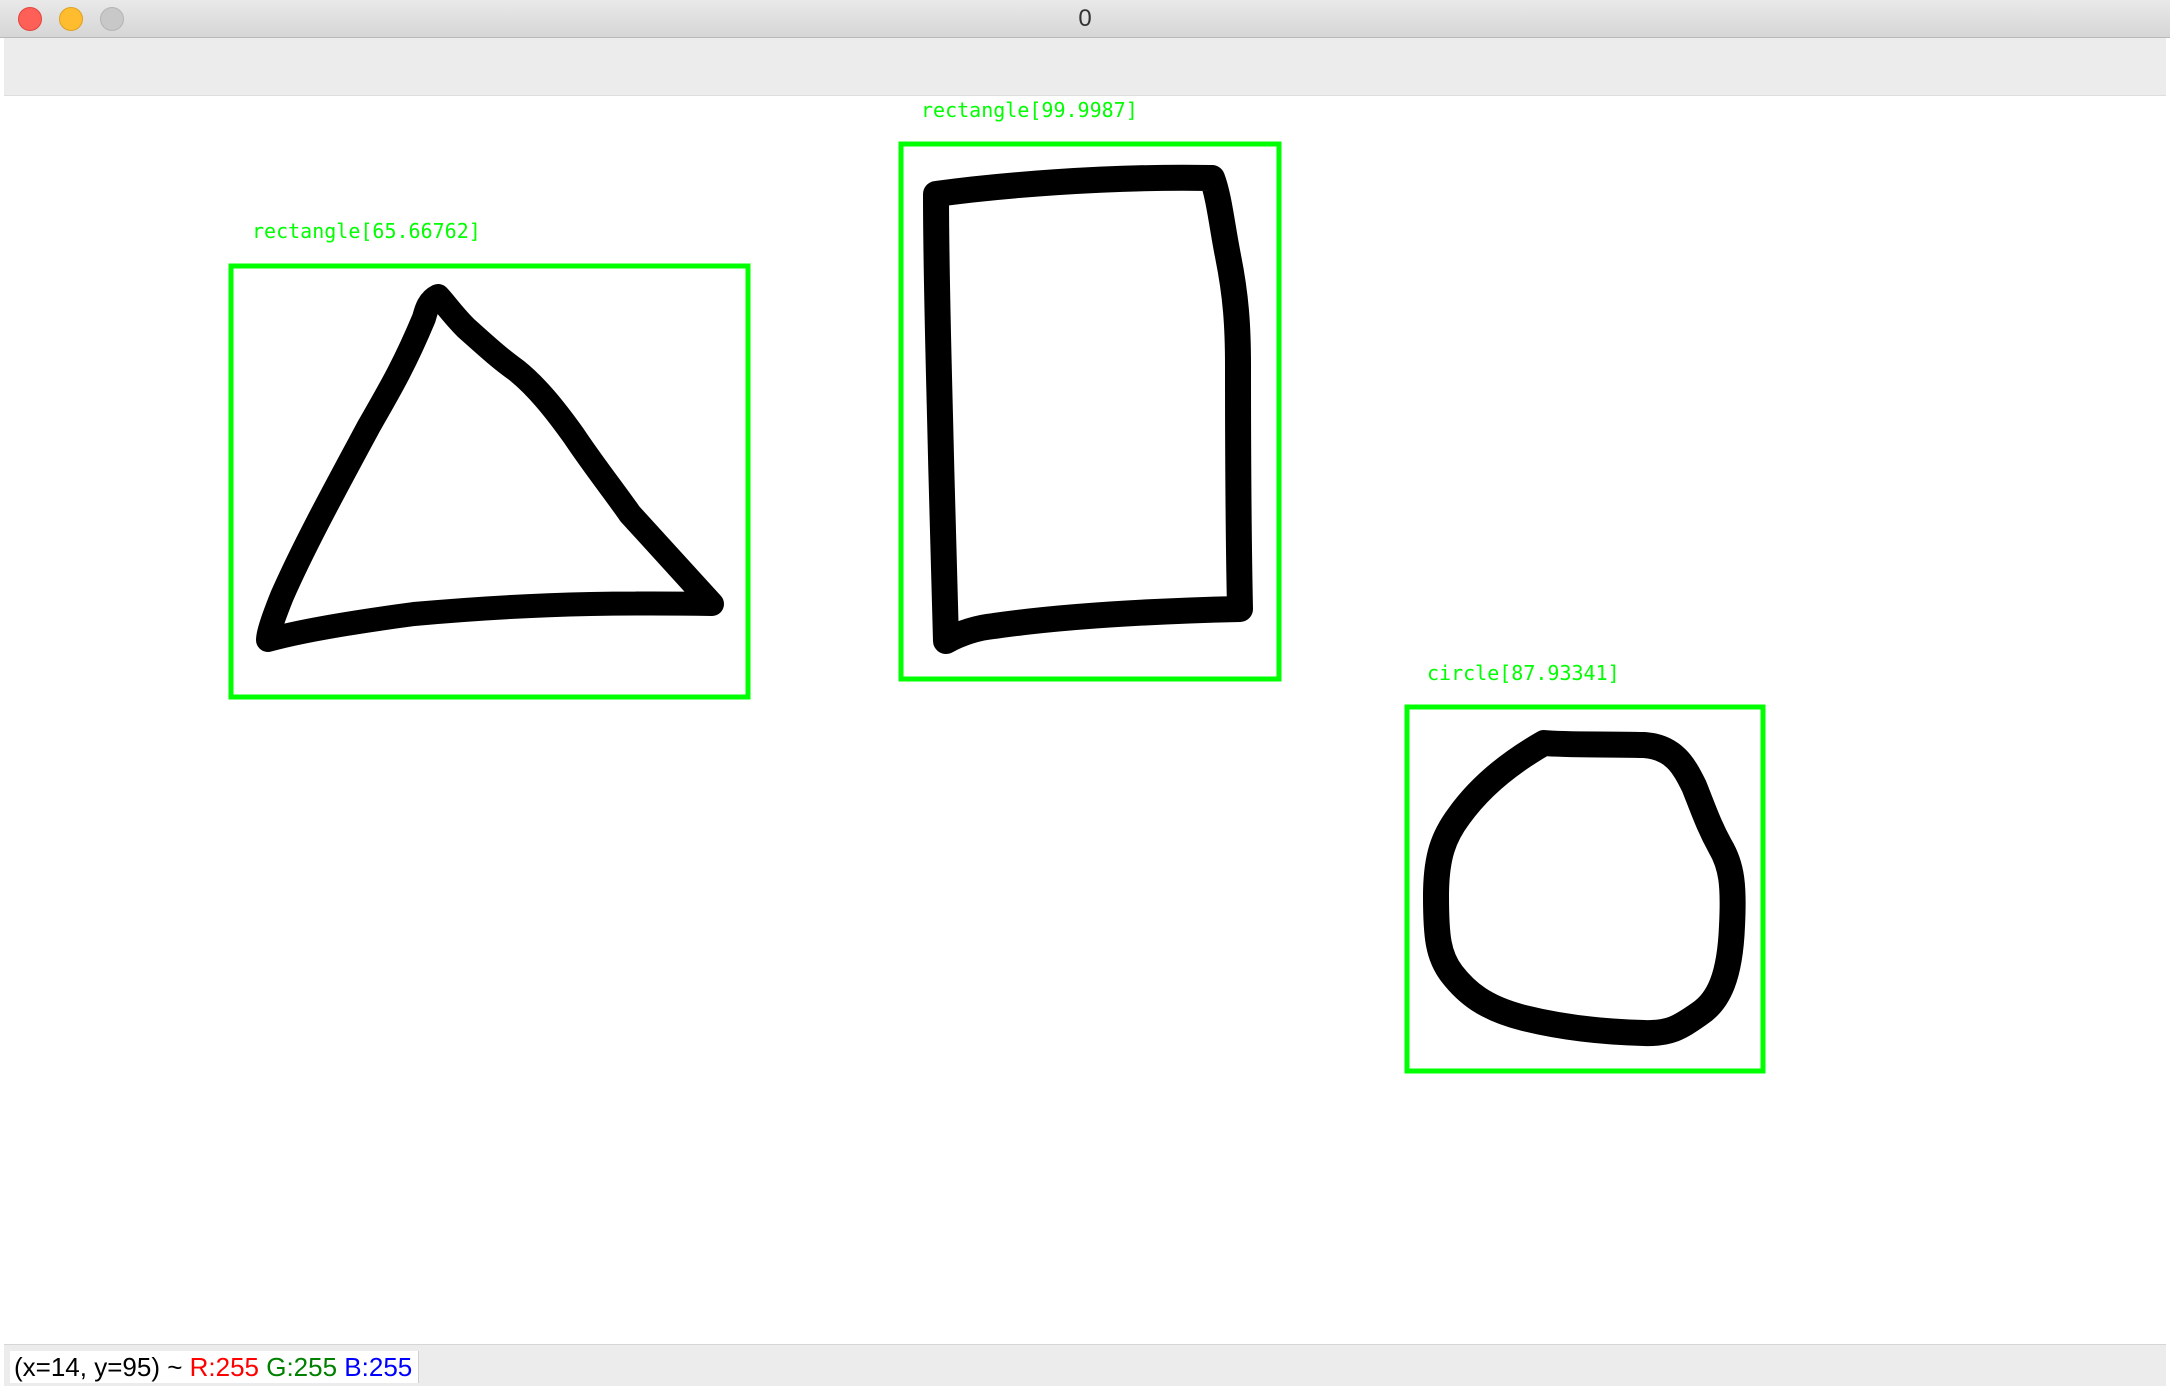 This screenshot has height=1386, width=2170. What do you see at coordinates (224, 1367) in the screenshot?
I see `red-value: R:255` at bounding box center [224, 1367].